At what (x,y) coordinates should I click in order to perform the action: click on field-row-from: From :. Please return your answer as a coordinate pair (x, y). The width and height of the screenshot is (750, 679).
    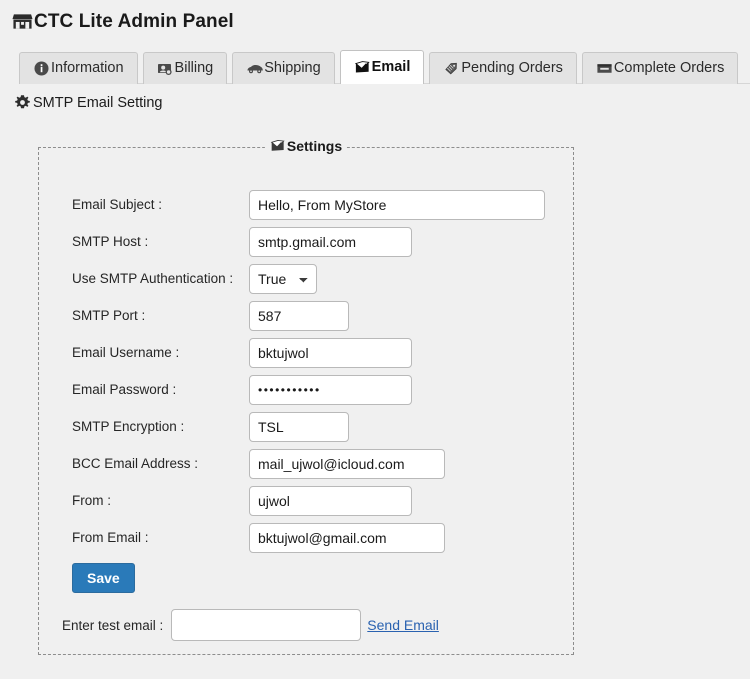
    Looking at the image, I should click on (306, 500).